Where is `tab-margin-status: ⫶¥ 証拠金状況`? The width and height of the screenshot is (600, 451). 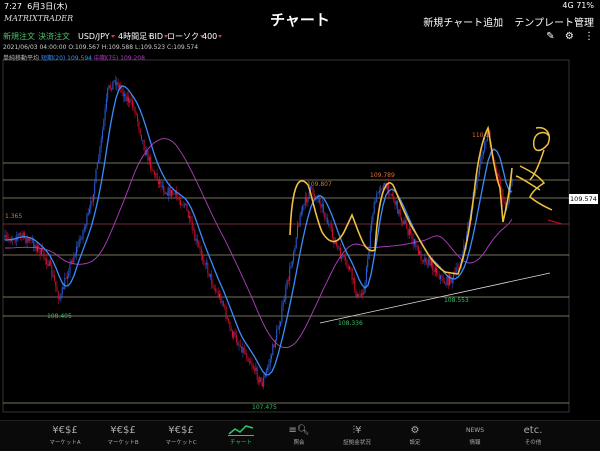 tab-margin-status: ⫶¥ 証拠金状況 is located at coordinates (357, 435).